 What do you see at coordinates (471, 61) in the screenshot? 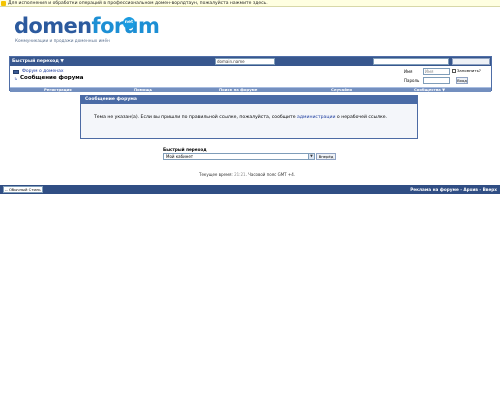
I see `search-button` at bounding box center [471, 61].